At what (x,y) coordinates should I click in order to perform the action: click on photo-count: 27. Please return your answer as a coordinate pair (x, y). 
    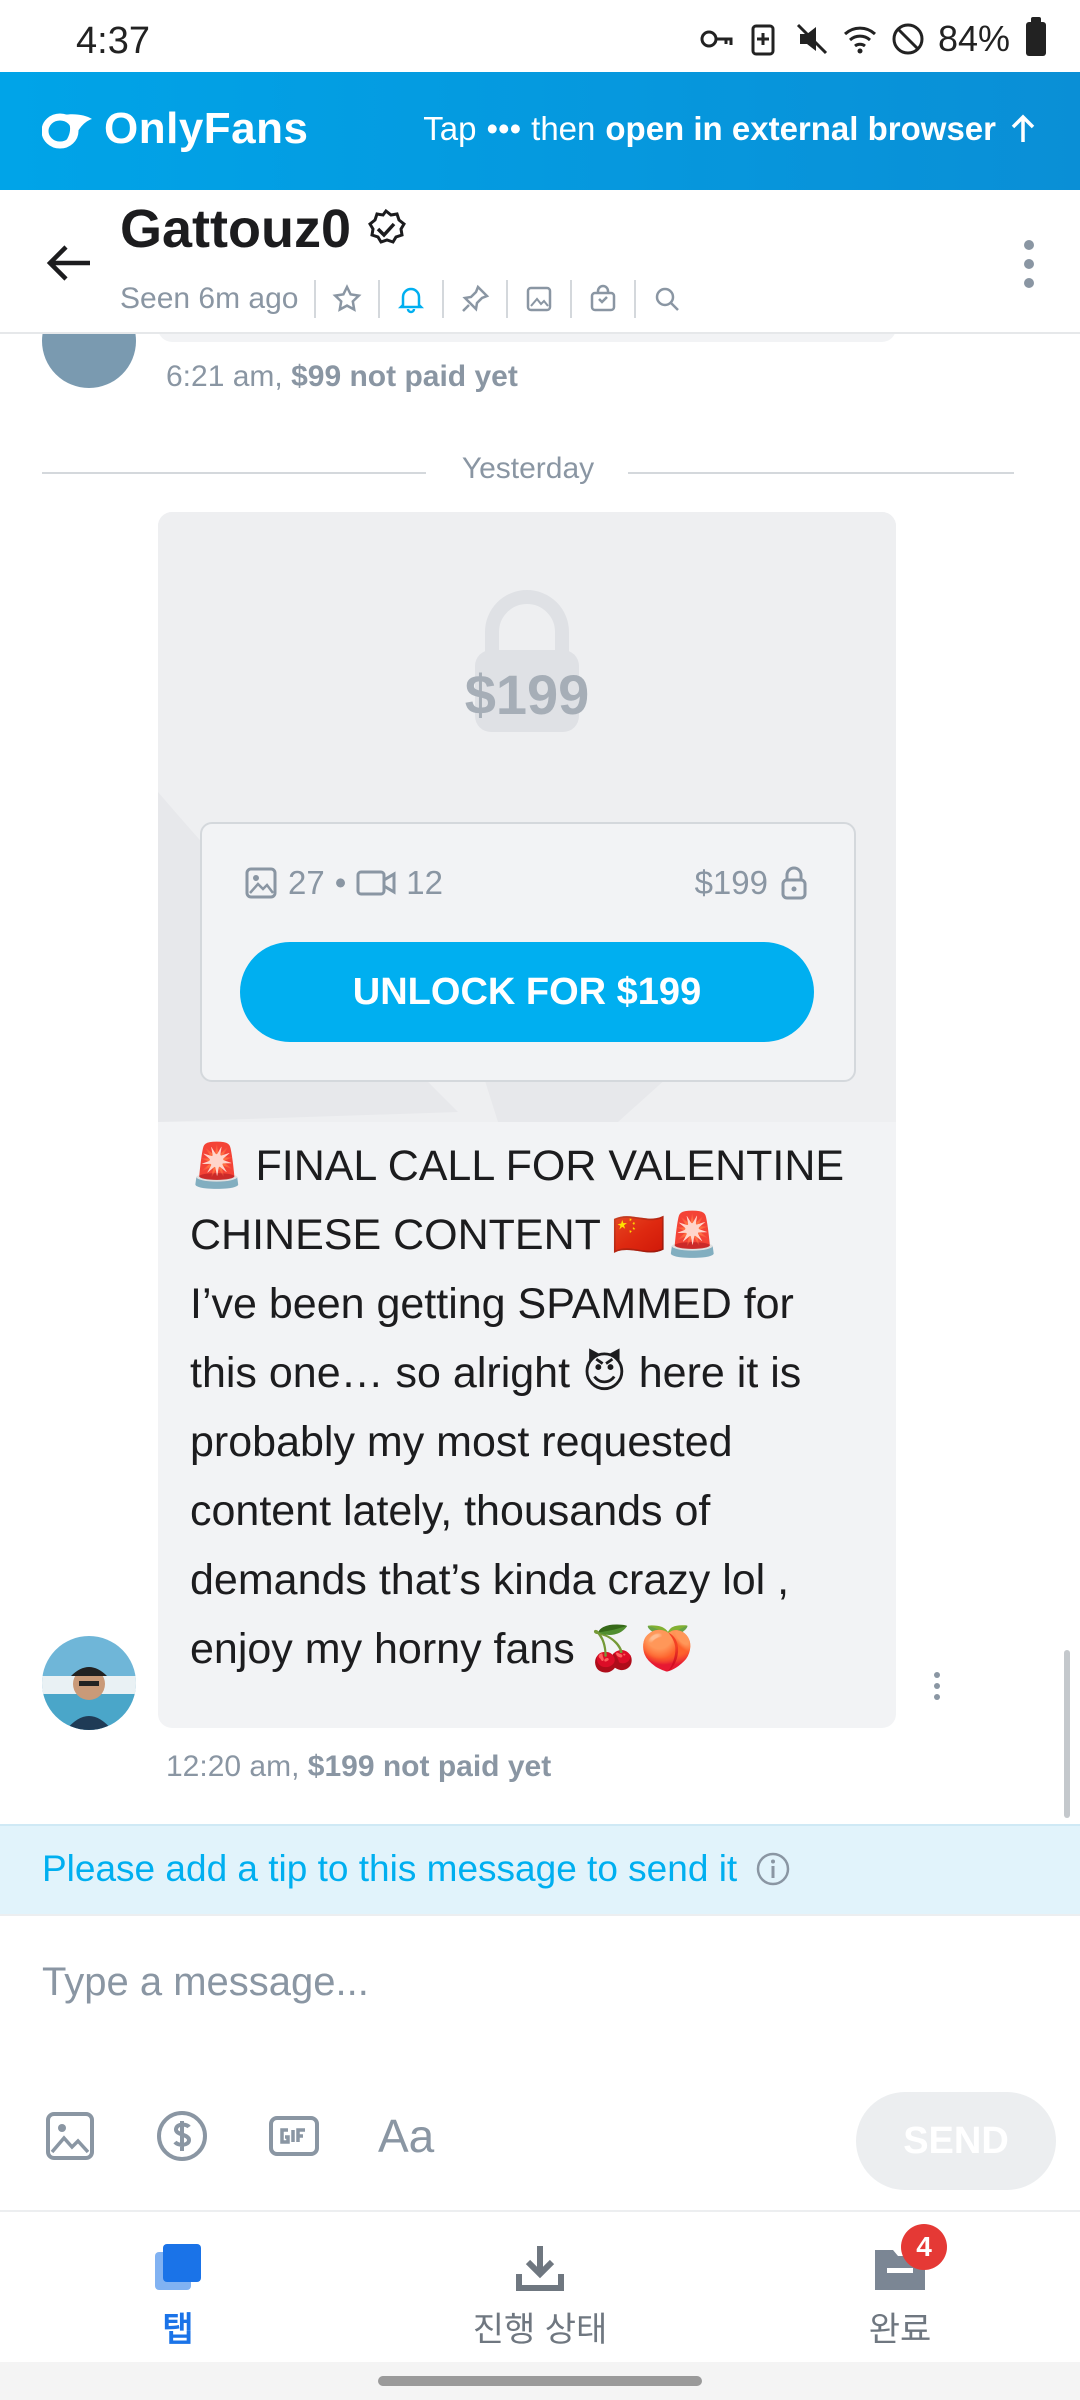
    Looking at the image, I should click on (306, 882).